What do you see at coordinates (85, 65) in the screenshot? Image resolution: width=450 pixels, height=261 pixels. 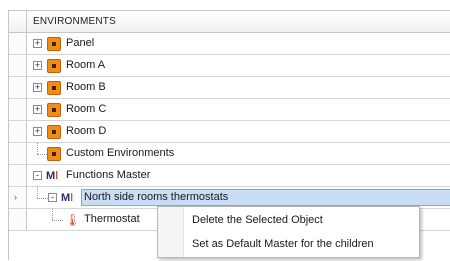 I see `tree-item-label: Room A` at bounding box center [85, 65].